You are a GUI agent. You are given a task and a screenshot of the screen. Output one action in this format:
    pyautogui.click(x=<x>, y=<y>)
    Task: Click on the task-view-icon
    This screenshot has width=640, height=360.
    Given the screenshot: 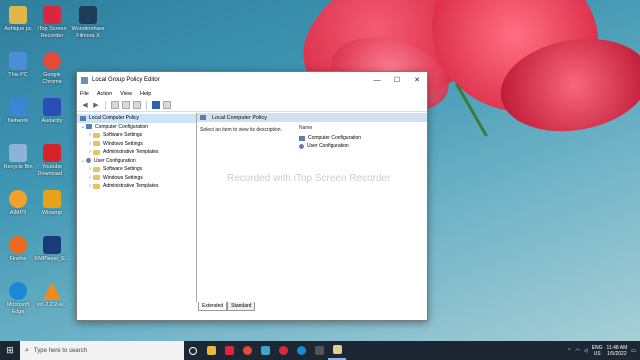 What is the action you would take?
    pyautogui.click(x=193, y=350)
    